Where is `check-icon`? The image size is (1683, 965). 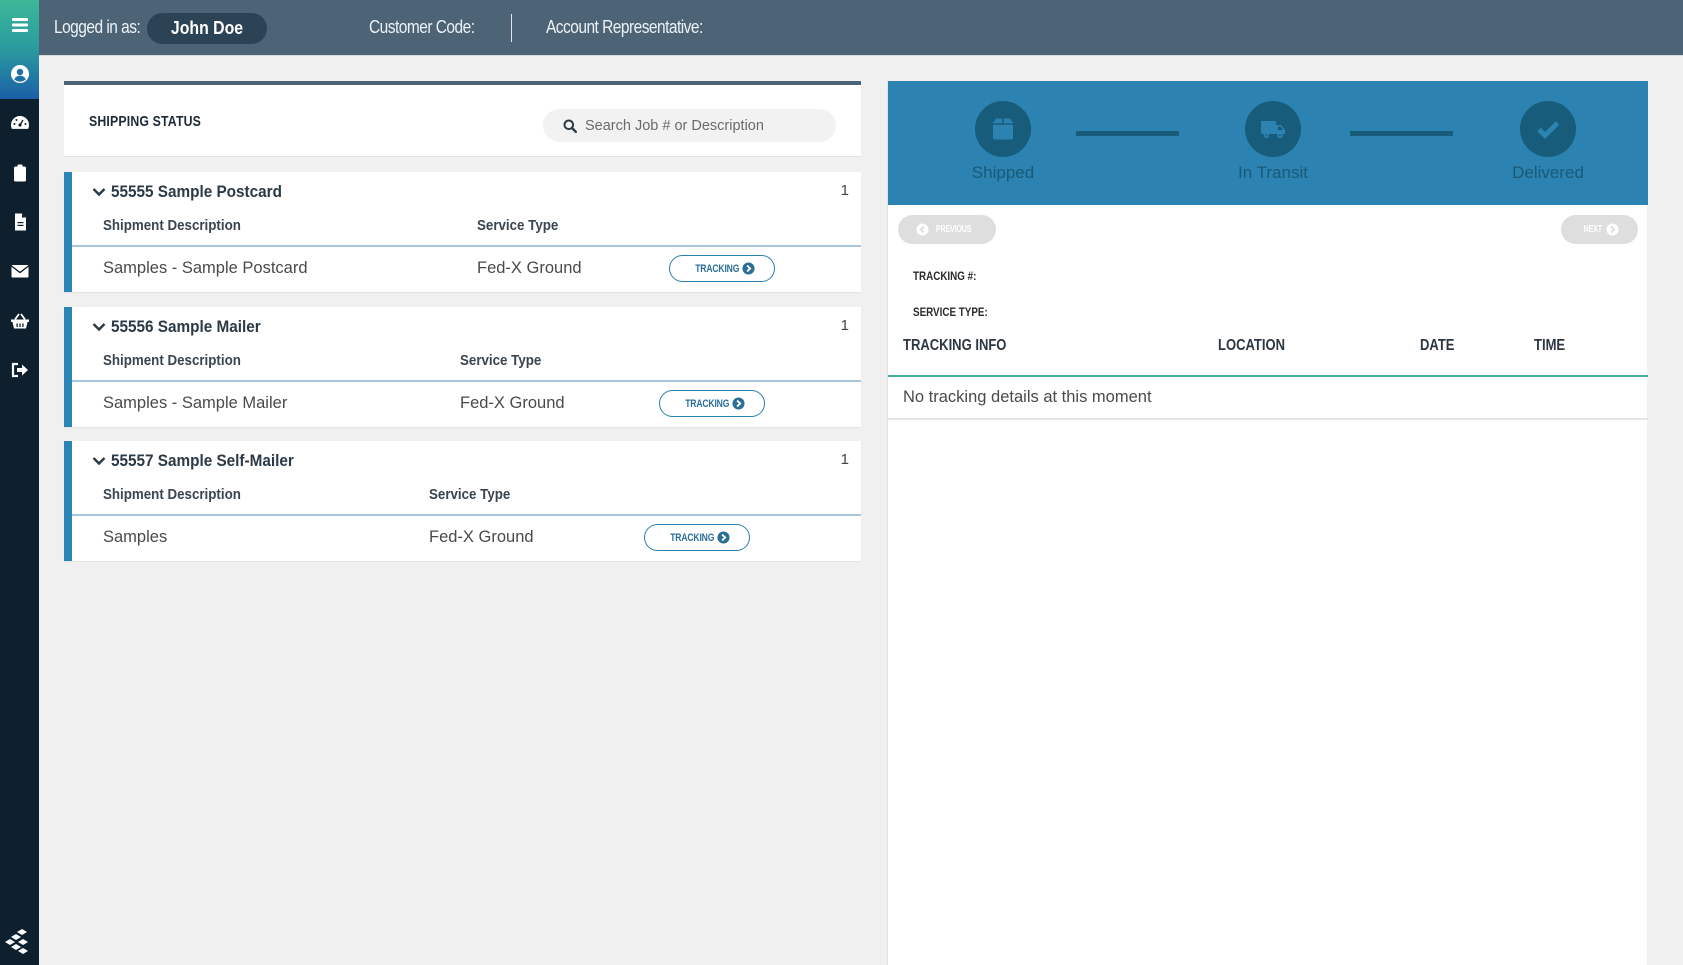 check-icon is located at coordinates (1548, 130).